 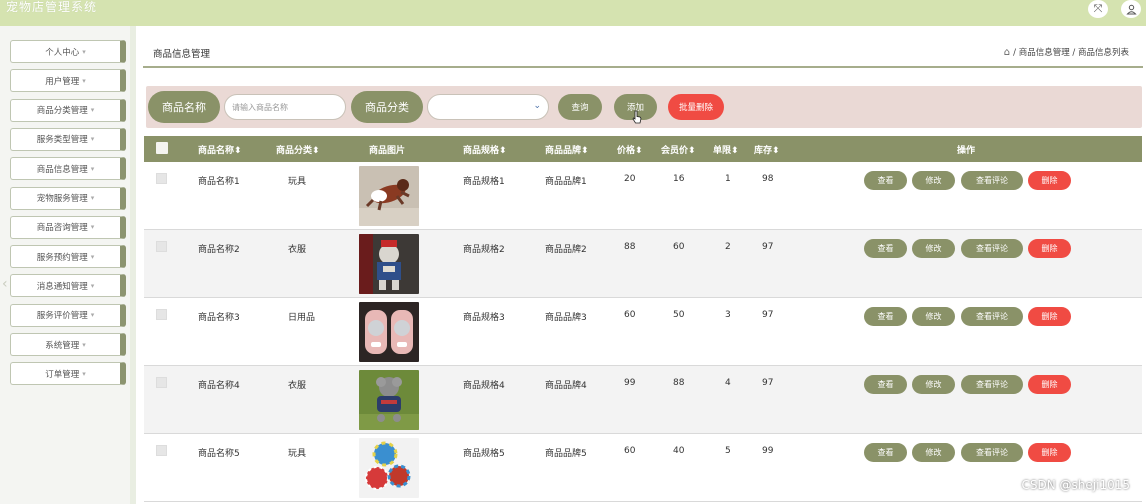 I want to click on cell-limit: 2, so click(x=728, y=247).